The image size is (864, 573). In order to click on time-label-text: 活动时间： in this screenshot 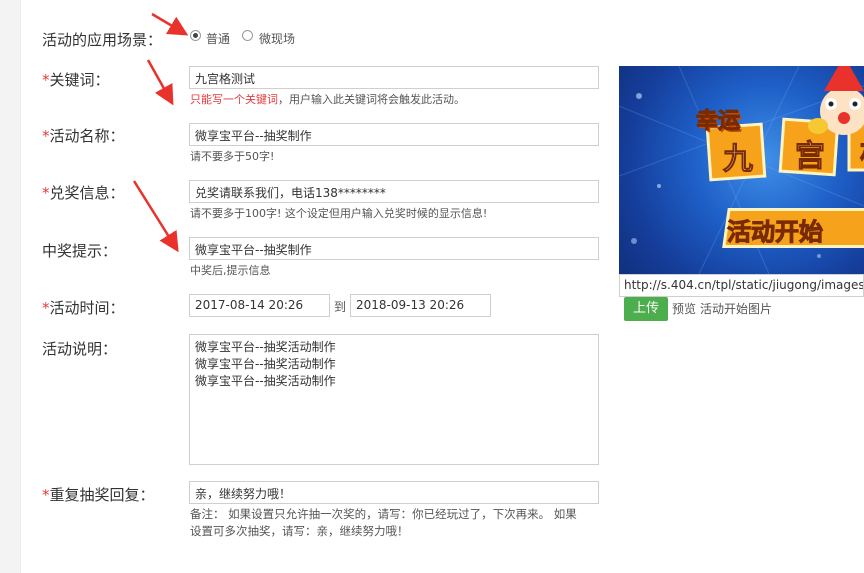, I will do `click(87, 308)`.